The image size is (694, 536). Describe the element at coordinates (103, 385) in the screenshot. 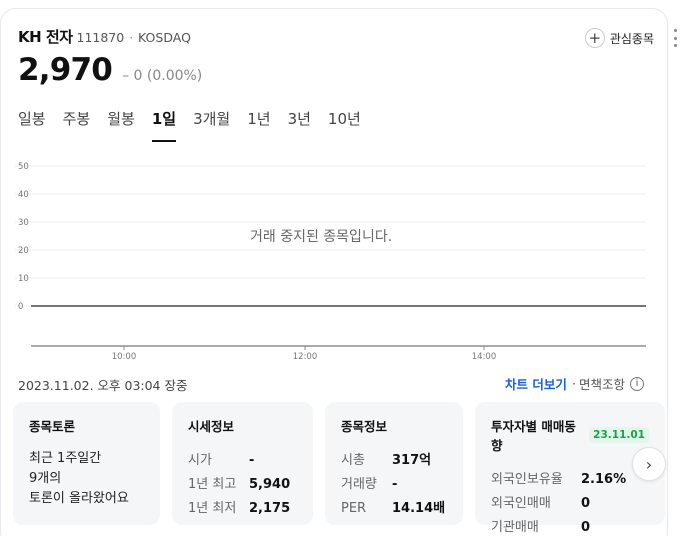

I see `quote-datetime: 2023.11.02. 오후 03:04 장중` at that location.